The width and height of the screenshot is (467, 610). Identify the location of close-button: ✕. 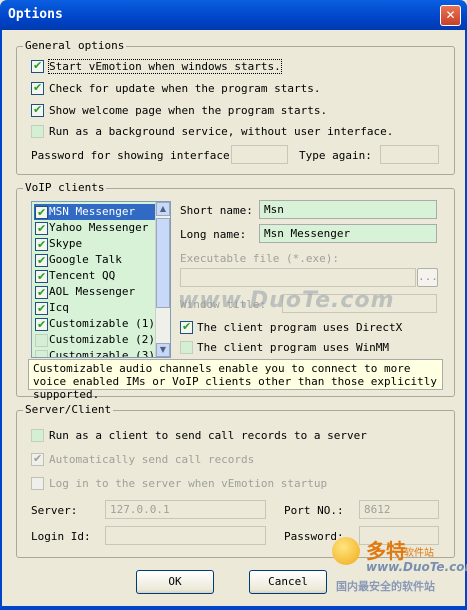
(450, 15).